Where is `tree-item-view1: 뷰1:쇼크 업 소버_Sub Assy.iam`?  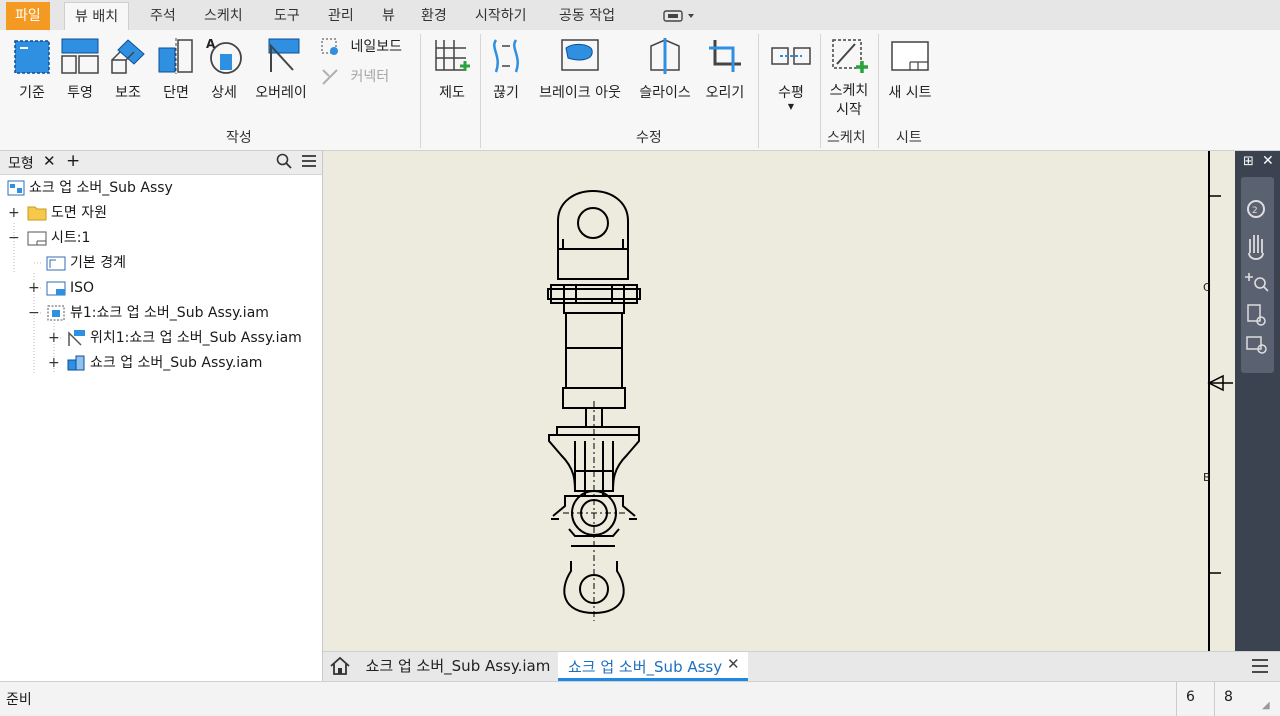
tree-item-view1: 뷰1:쇼크 업 소버_Sub Assy.iam is located at coordinates (157, 313).